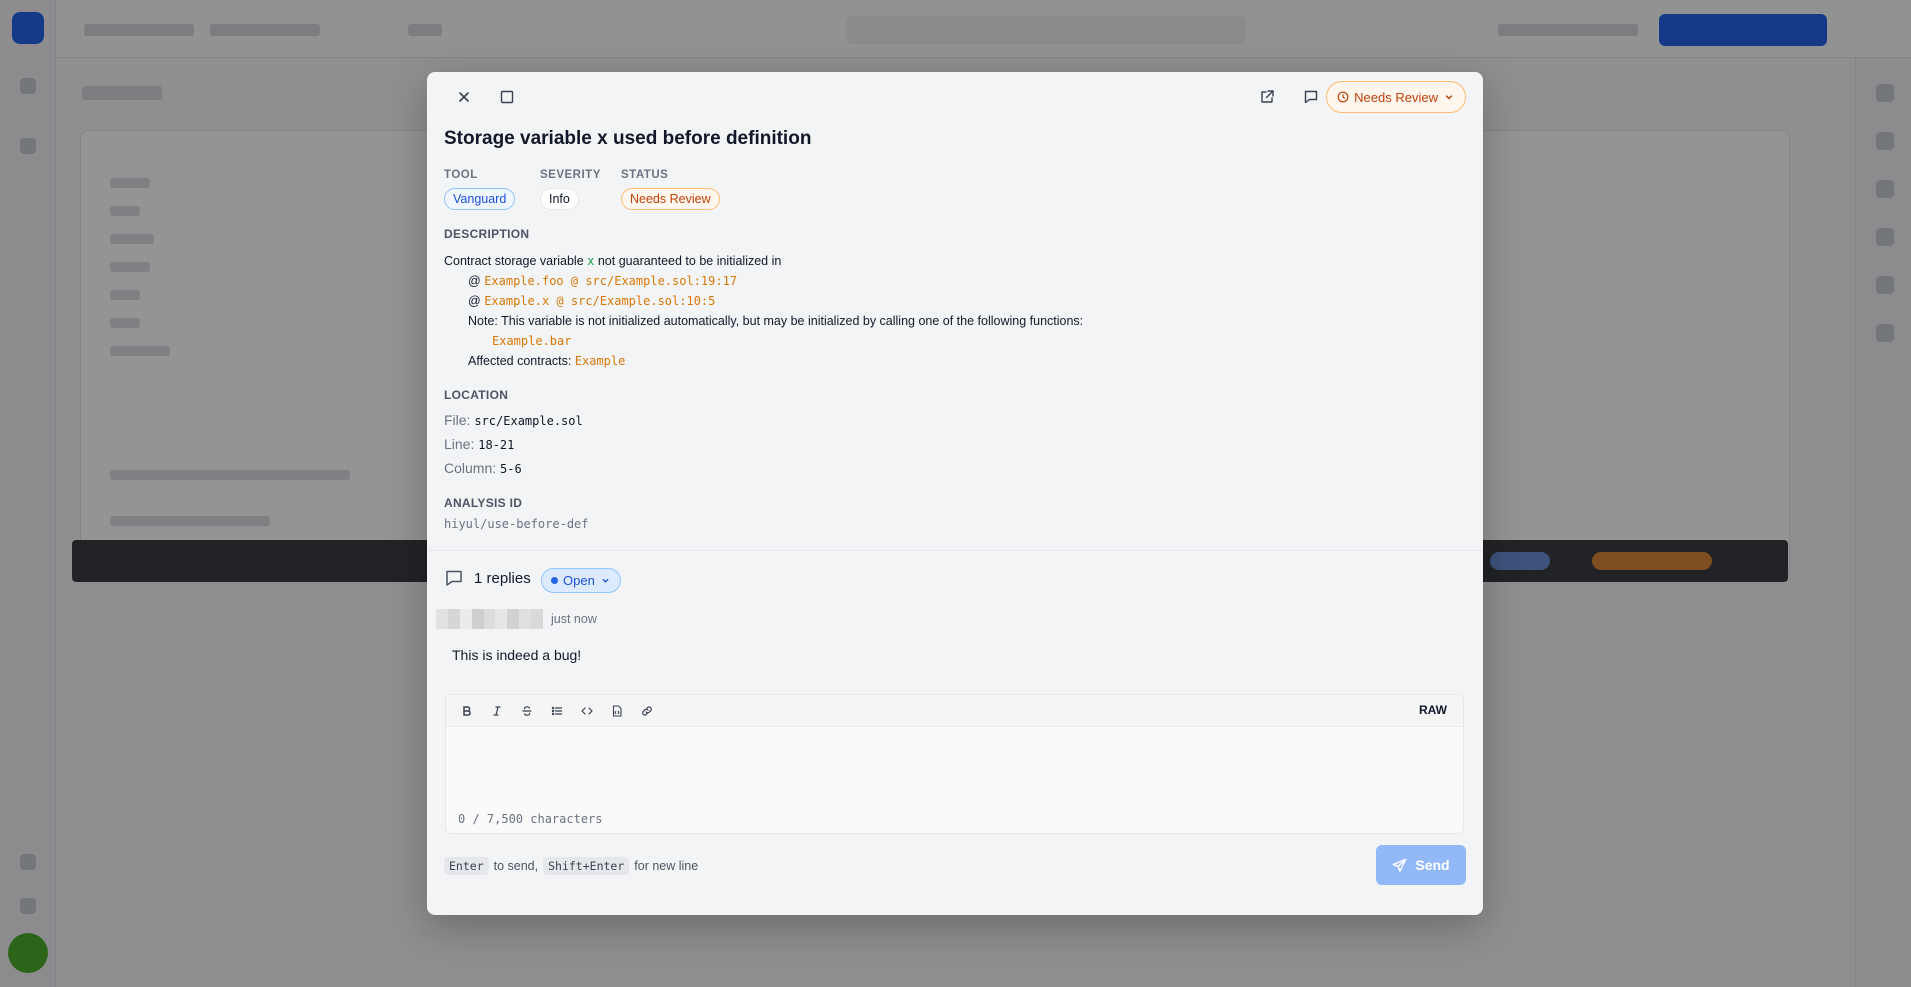 The width and height of the screenshot is (1911, 987). Describe the element at coordinates (581, 580) in the screenshot. I see `thread-state-dropdown: Open` at that location.